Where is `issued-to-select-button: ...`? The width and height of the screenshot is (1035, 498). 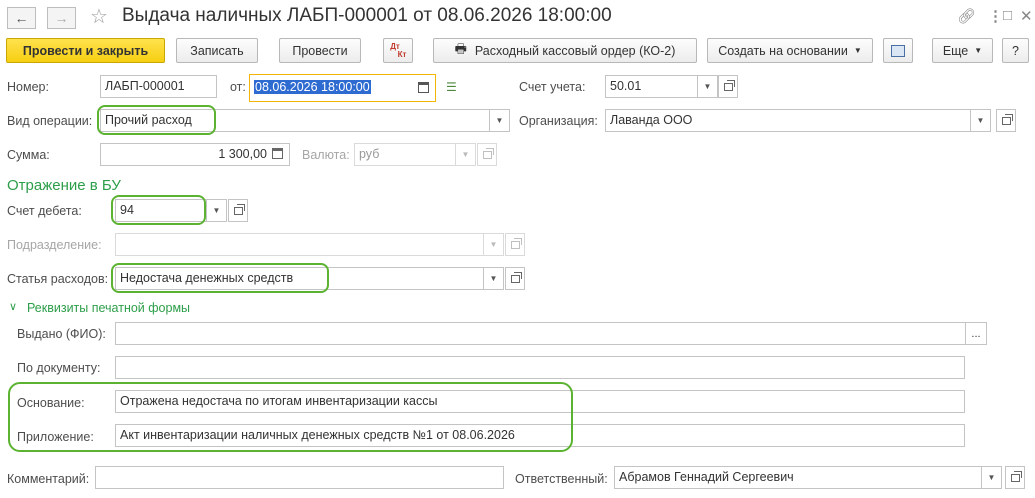
issued-to-select-button: ... is located at coordinates (976, 333).